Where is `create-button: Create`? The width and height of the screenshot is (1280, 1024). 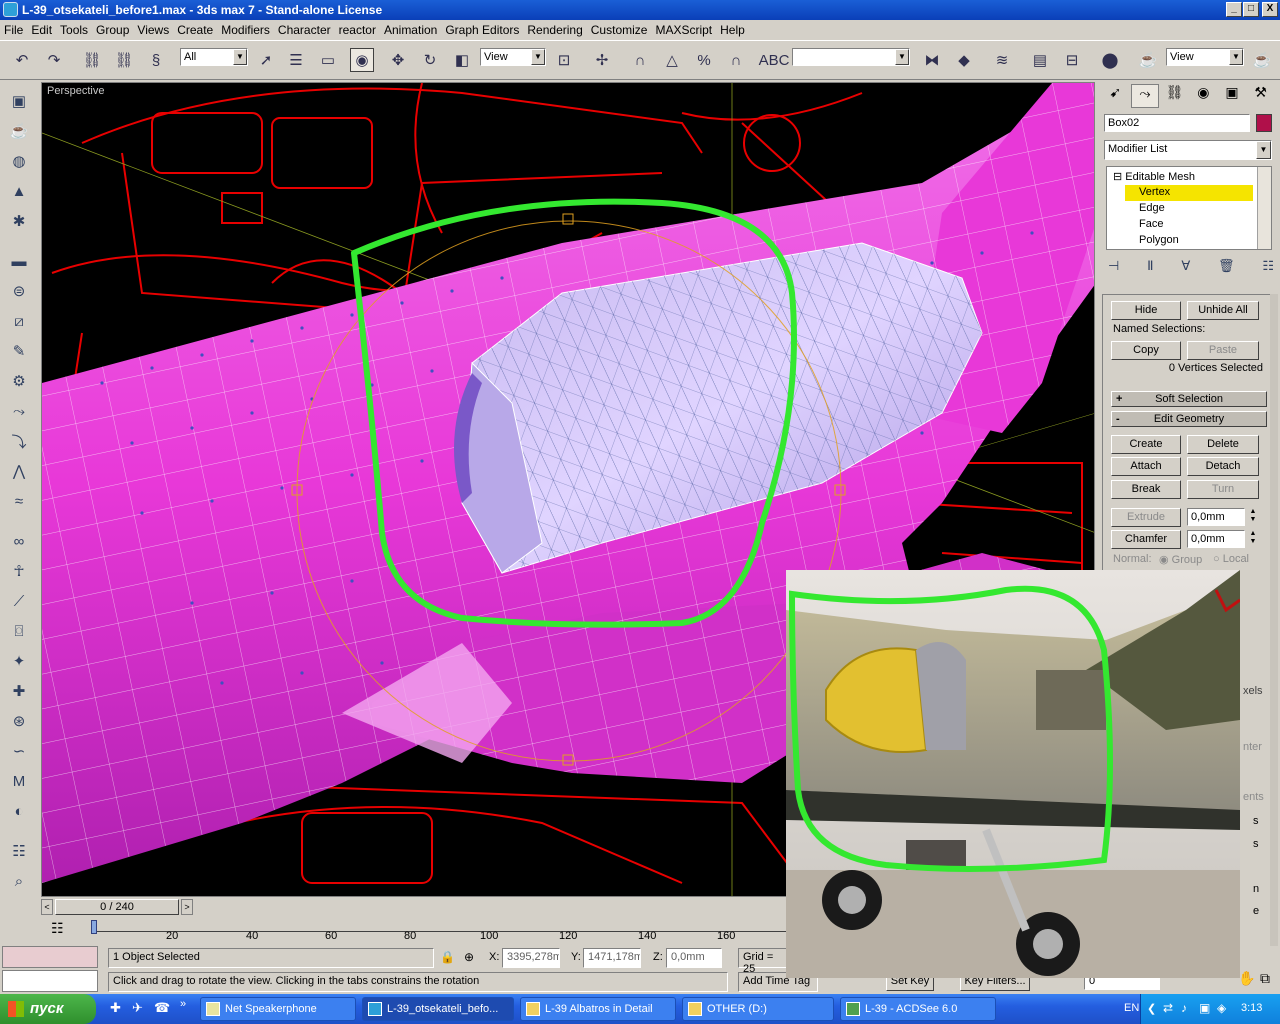 create-button: Create is located at coordinates (1146, 444).